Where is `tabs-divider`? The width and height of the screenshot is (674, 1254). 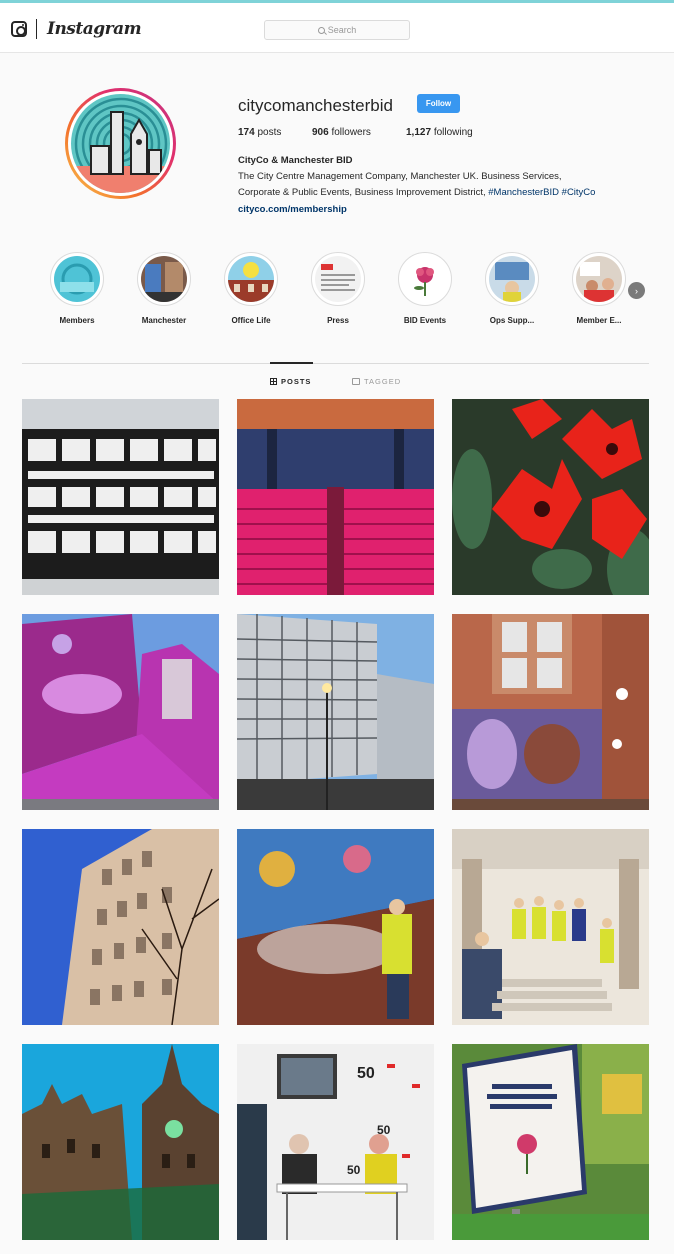
tabs-divider is located at coordinates (335, 363).